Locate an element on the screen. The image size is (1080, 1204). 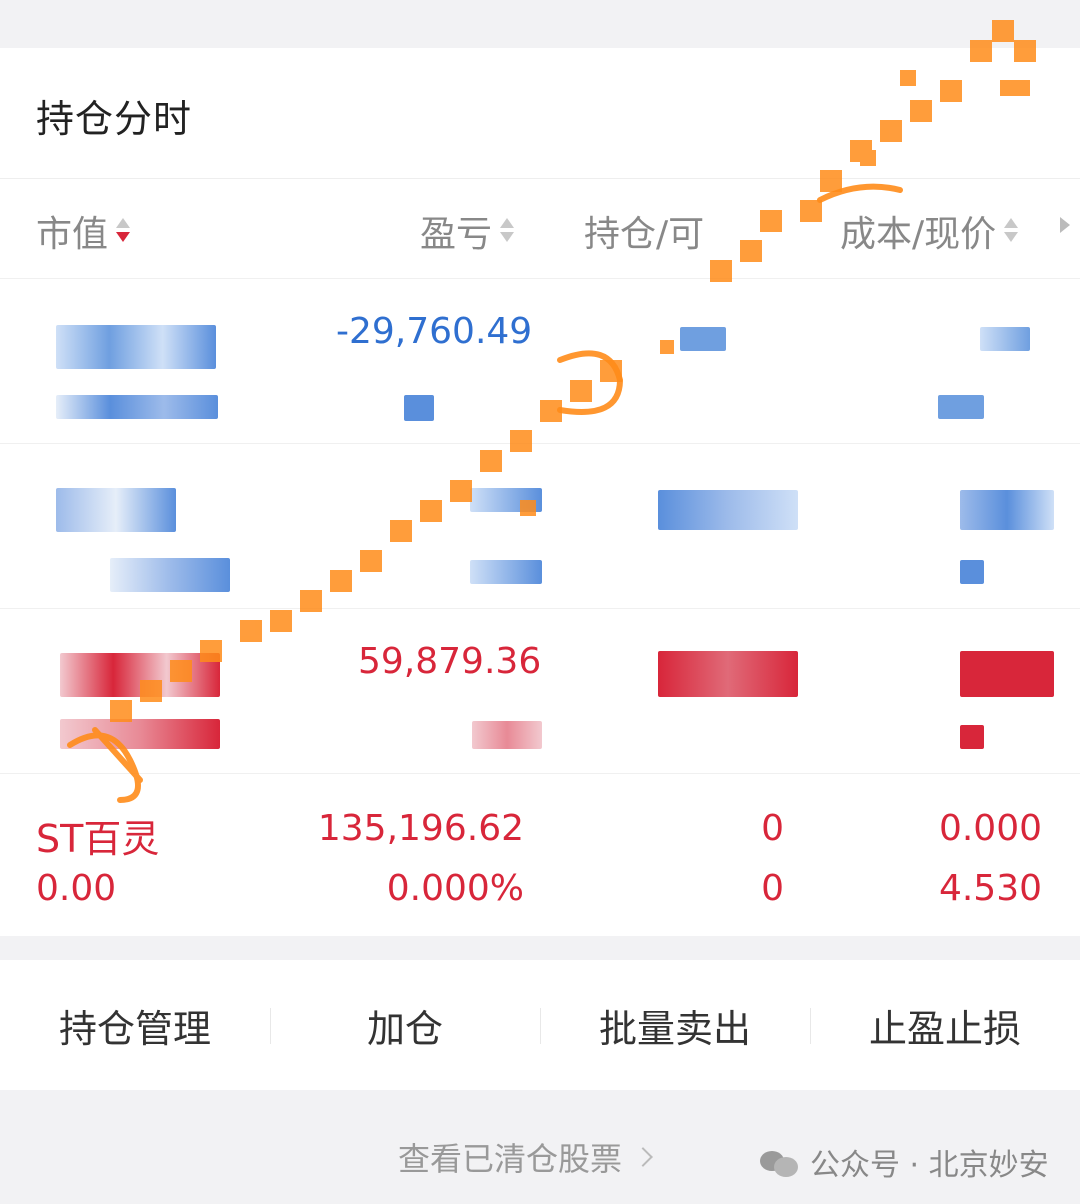
batch-sell-button: 批量卖出 is located at coordinates (675, 1025).